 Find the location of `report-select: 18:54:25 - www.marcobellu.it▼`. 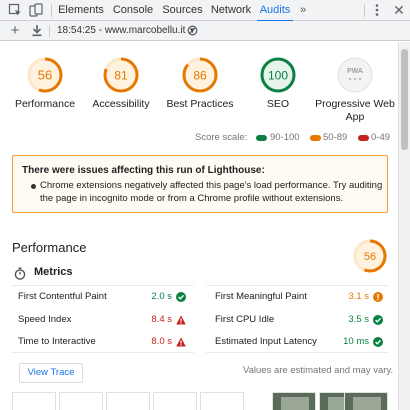

report-select: 18:54:25 - www.marcobellu.it▼ is located at coordinates (126, 30).